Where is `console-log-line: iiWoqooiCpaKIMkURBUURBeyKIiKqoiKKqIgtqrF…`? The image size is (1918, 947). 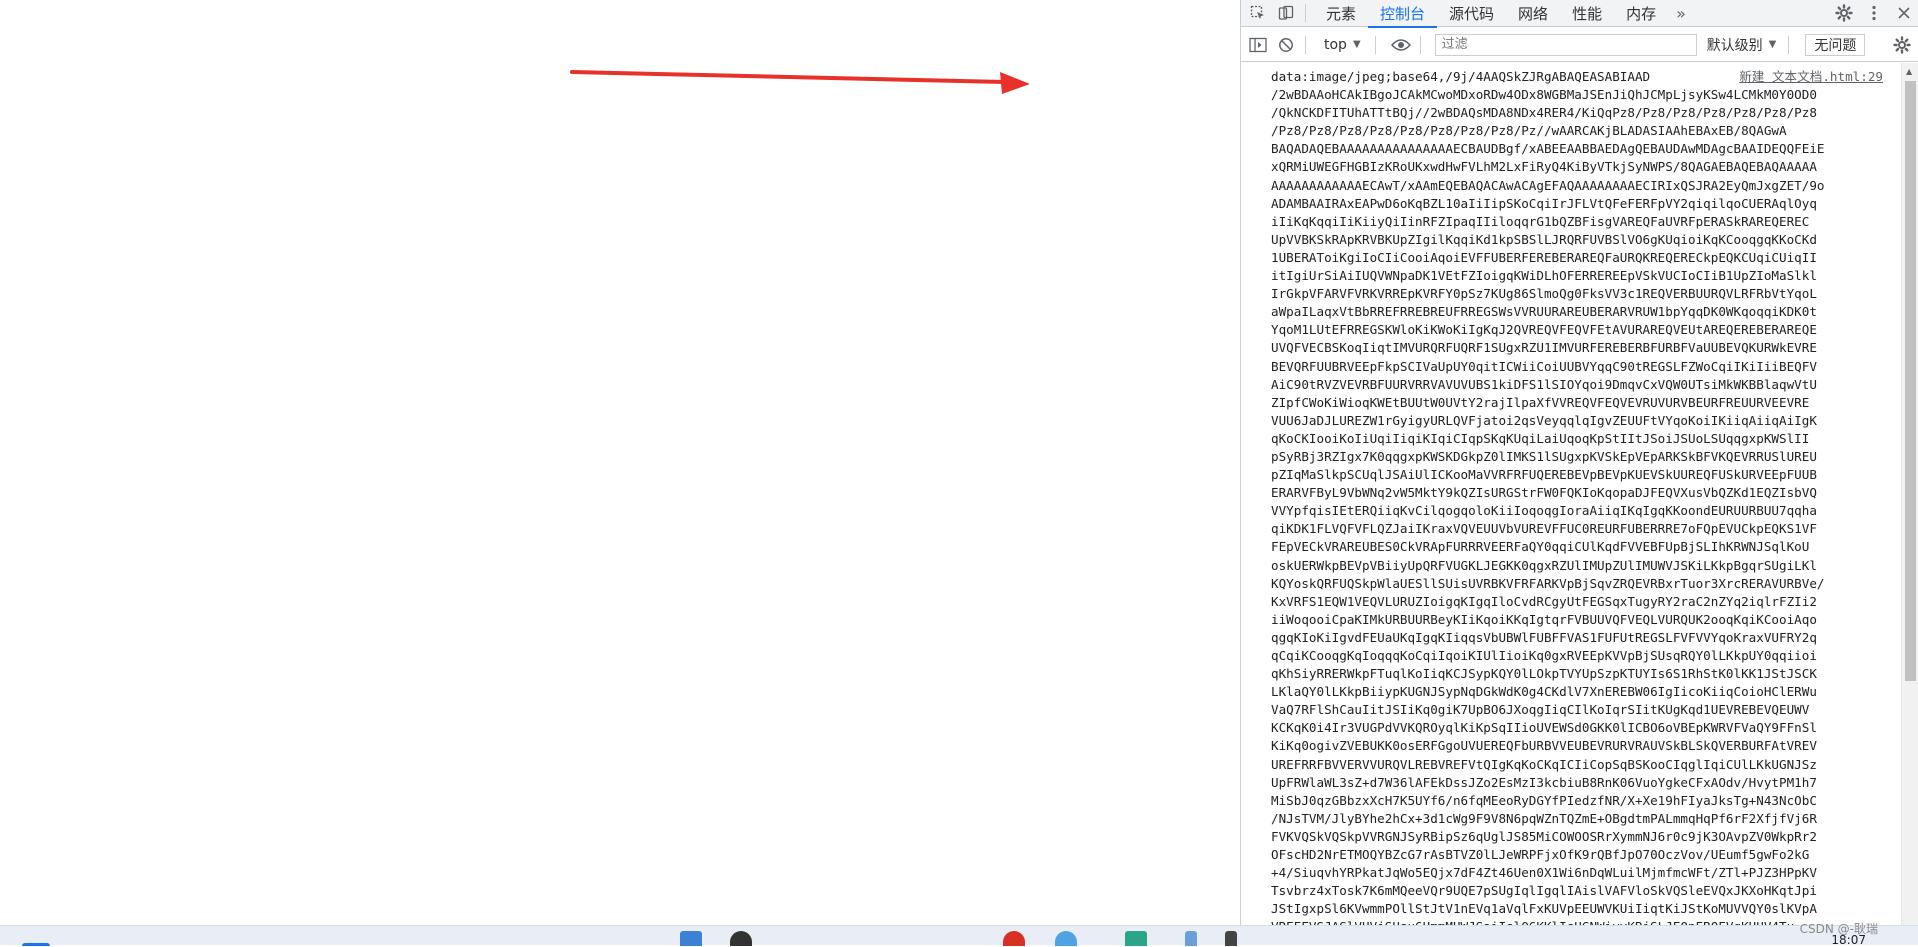
console-log-line: iiWoqooiCpaKIMkURBUURBeyKIiKqoiKKqIgtqrF… is located at coordinates (1544, 619).